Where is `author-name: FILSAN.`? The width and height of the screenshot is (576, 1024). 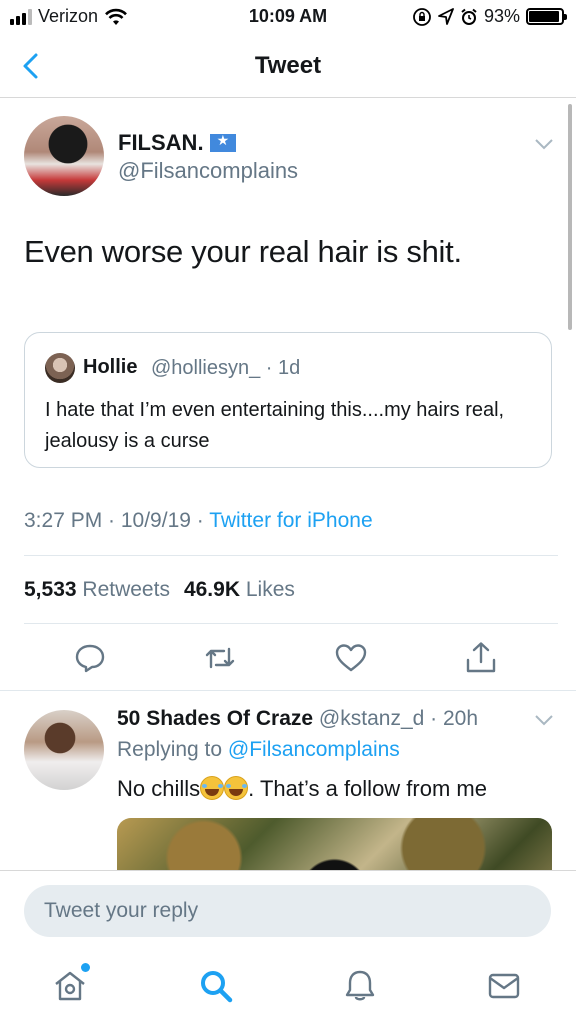 author-name: FILSAN. is located at coordinates (161, 143).